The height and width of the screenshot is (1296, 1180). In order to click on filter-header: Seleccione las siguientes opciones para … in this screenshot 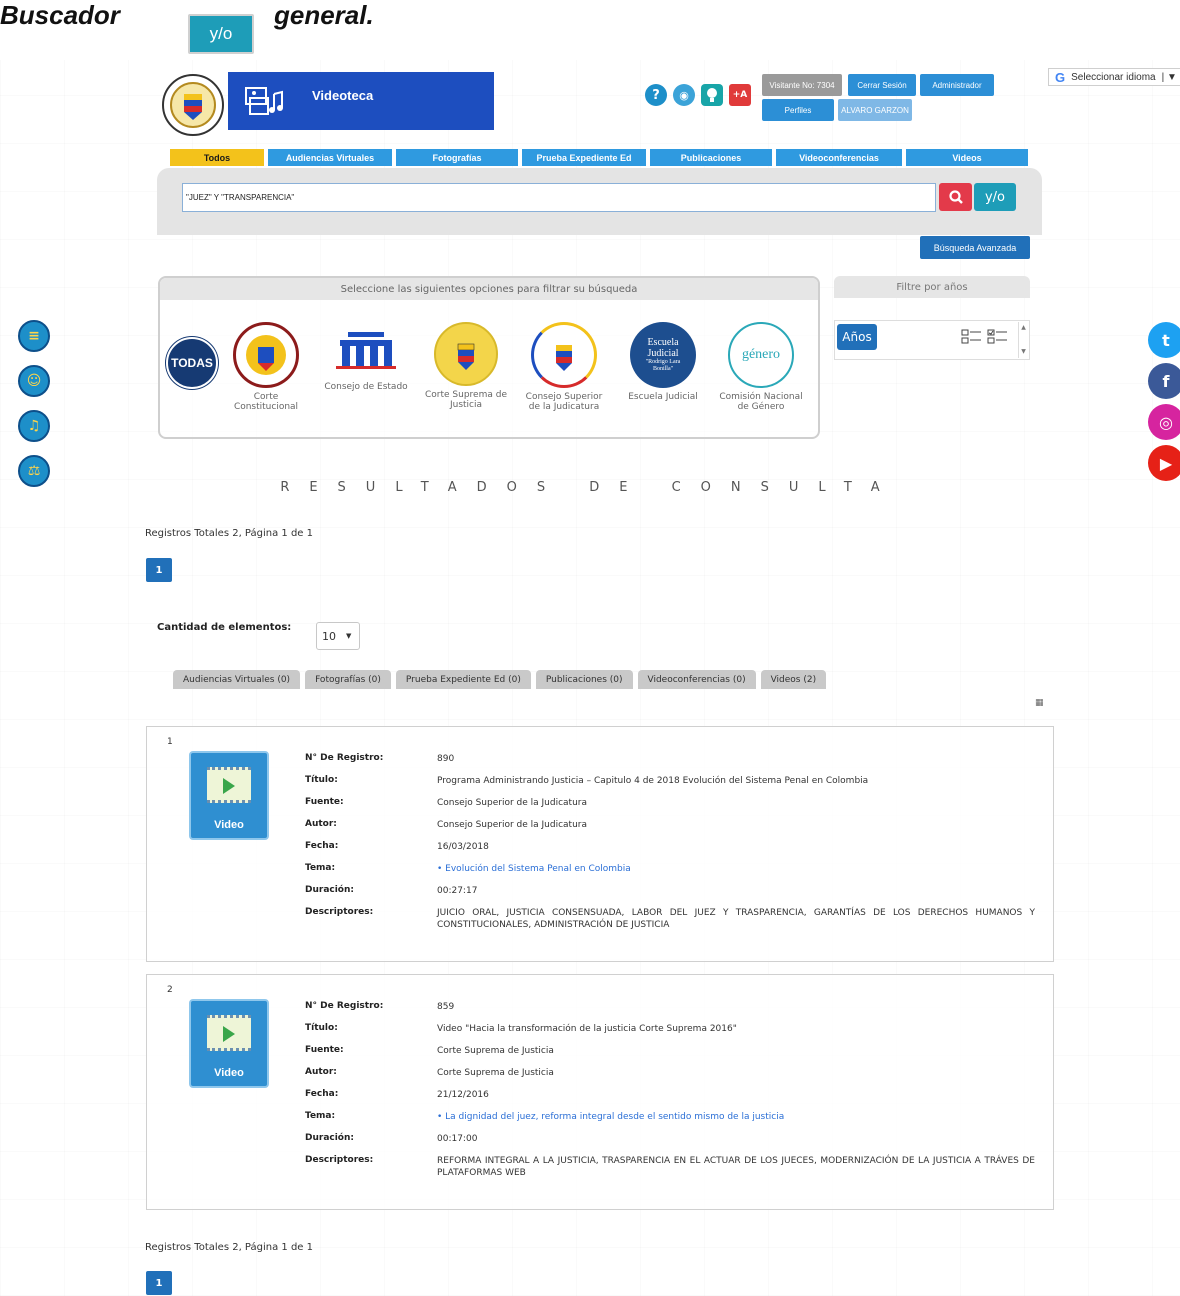, I will do `click(489, 289)`.